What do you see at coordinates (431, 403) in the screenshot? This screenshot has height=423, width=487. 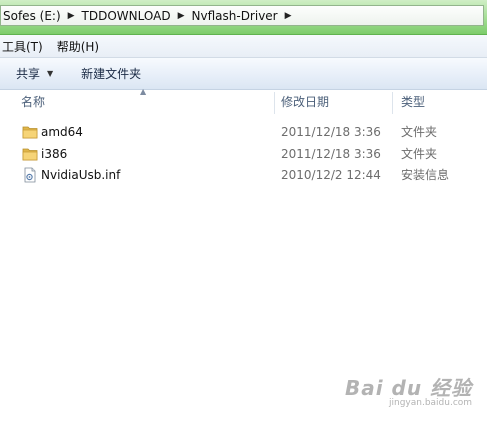 I see `watermark-url: jingyan.baidu.com` at bounding box center [431, 403].